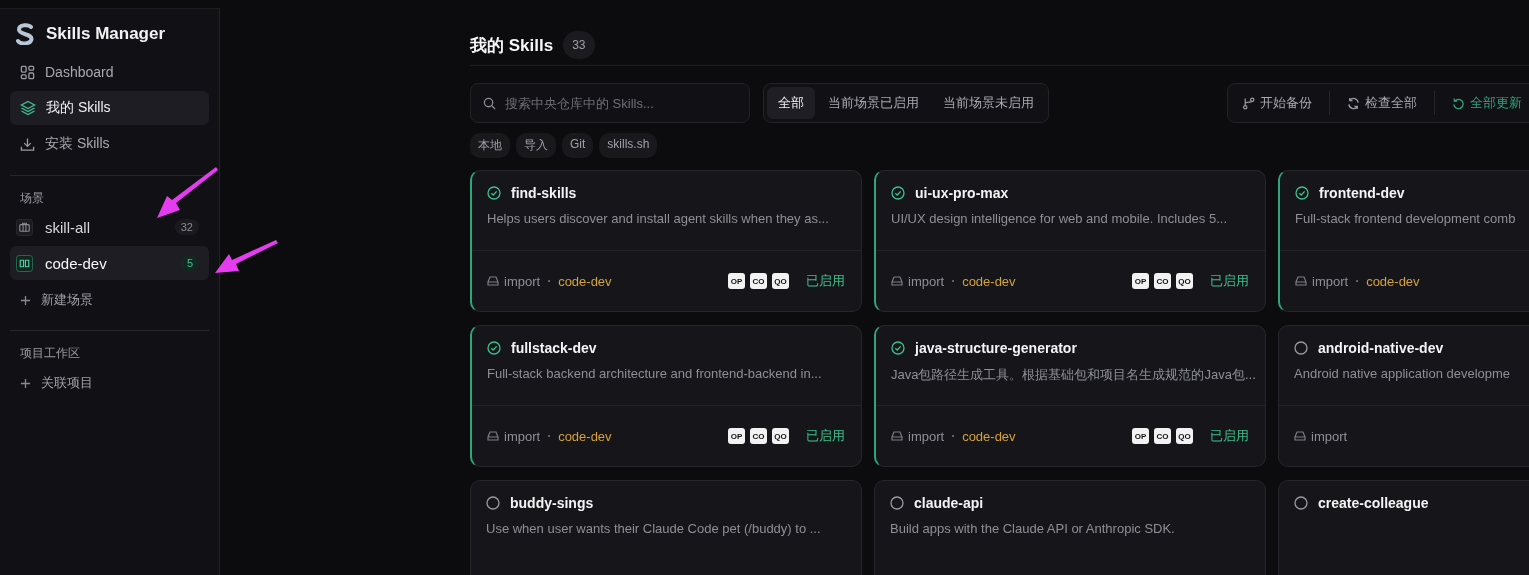 The height and width of the screenshot is (575, 1529). I want to click on skill-name: create-colleague, so click(1373, 503).